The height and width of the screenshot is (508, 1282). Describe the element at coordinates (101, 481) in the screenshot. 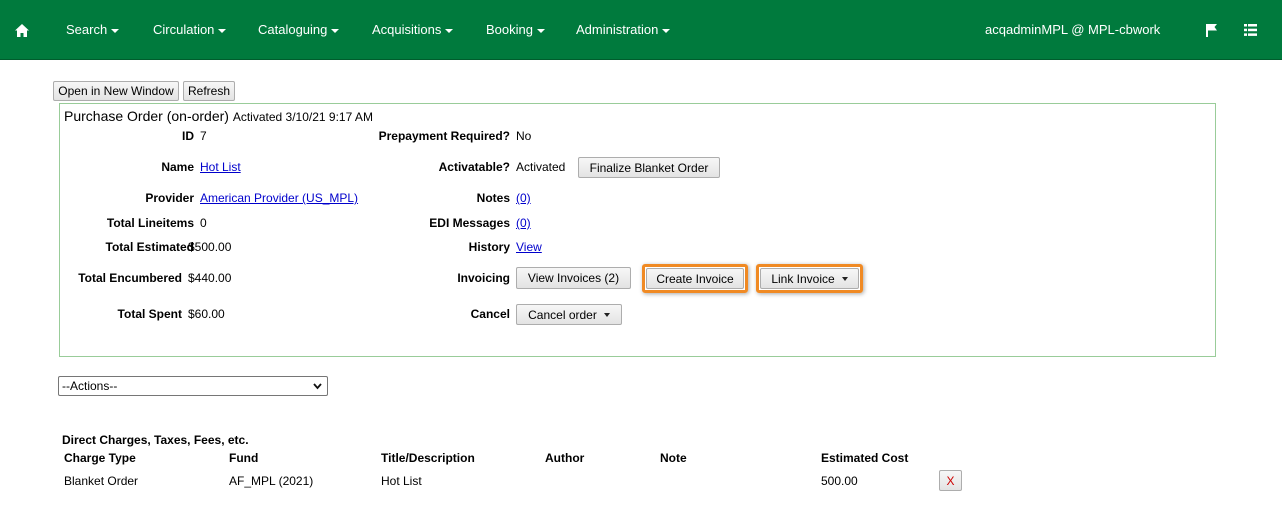

I see `cell-charge-type: Blanket Order` at that location.